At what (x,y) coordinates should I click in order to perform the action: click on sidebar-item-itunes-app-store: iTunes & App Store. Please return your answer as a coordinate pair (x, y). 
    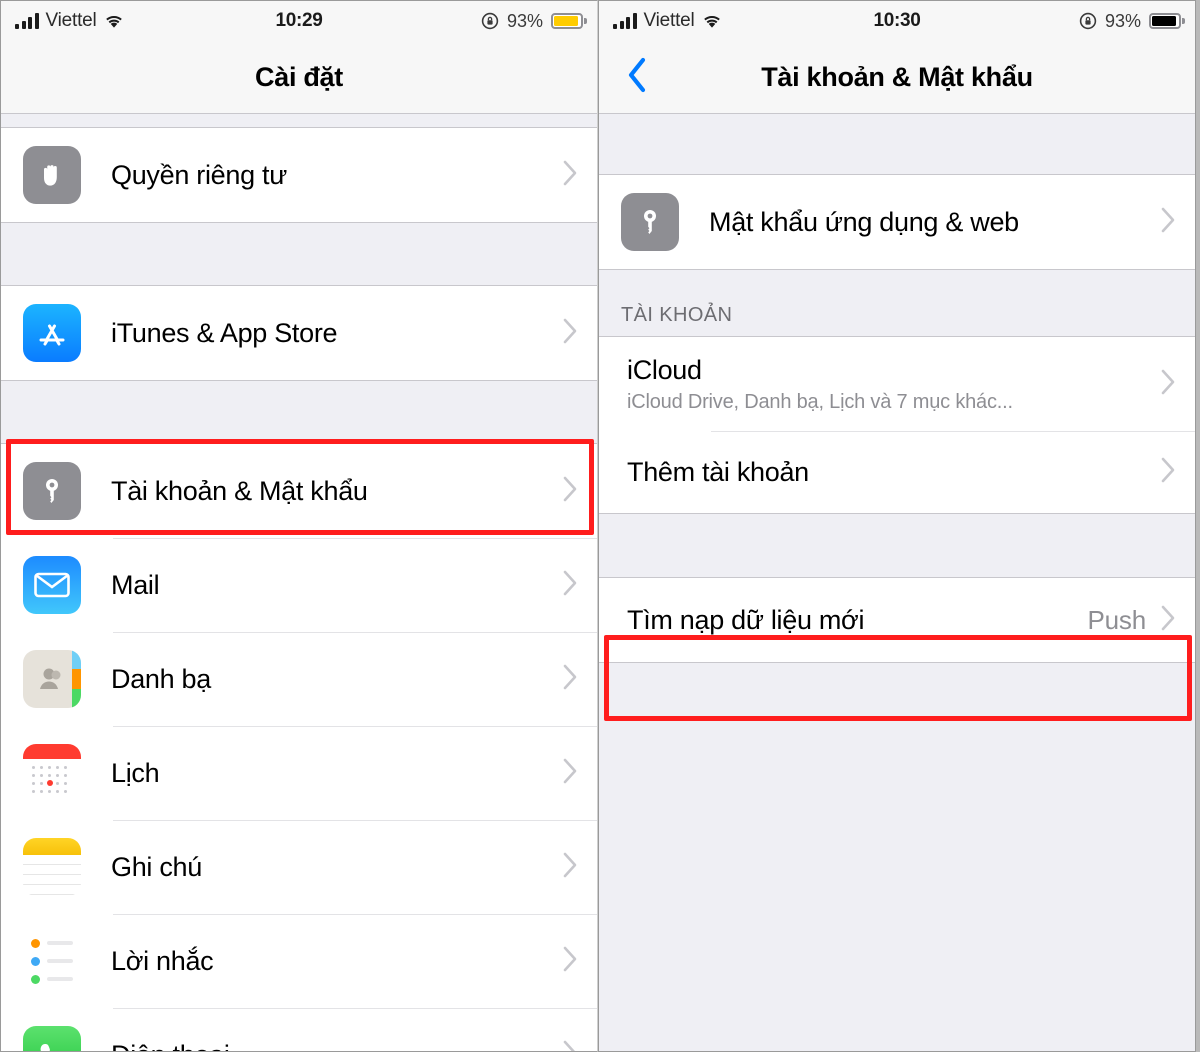
    Looking at the image, I should click on (299, 333).